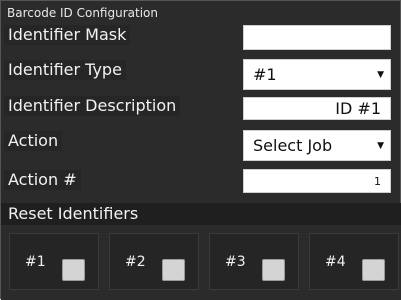 This screenshot has width=401, height=300. What do you see at coordinates (235, 262) in the screenshot?
I see `reset-tile-3-label: #3` at bounding box center [235, 262].